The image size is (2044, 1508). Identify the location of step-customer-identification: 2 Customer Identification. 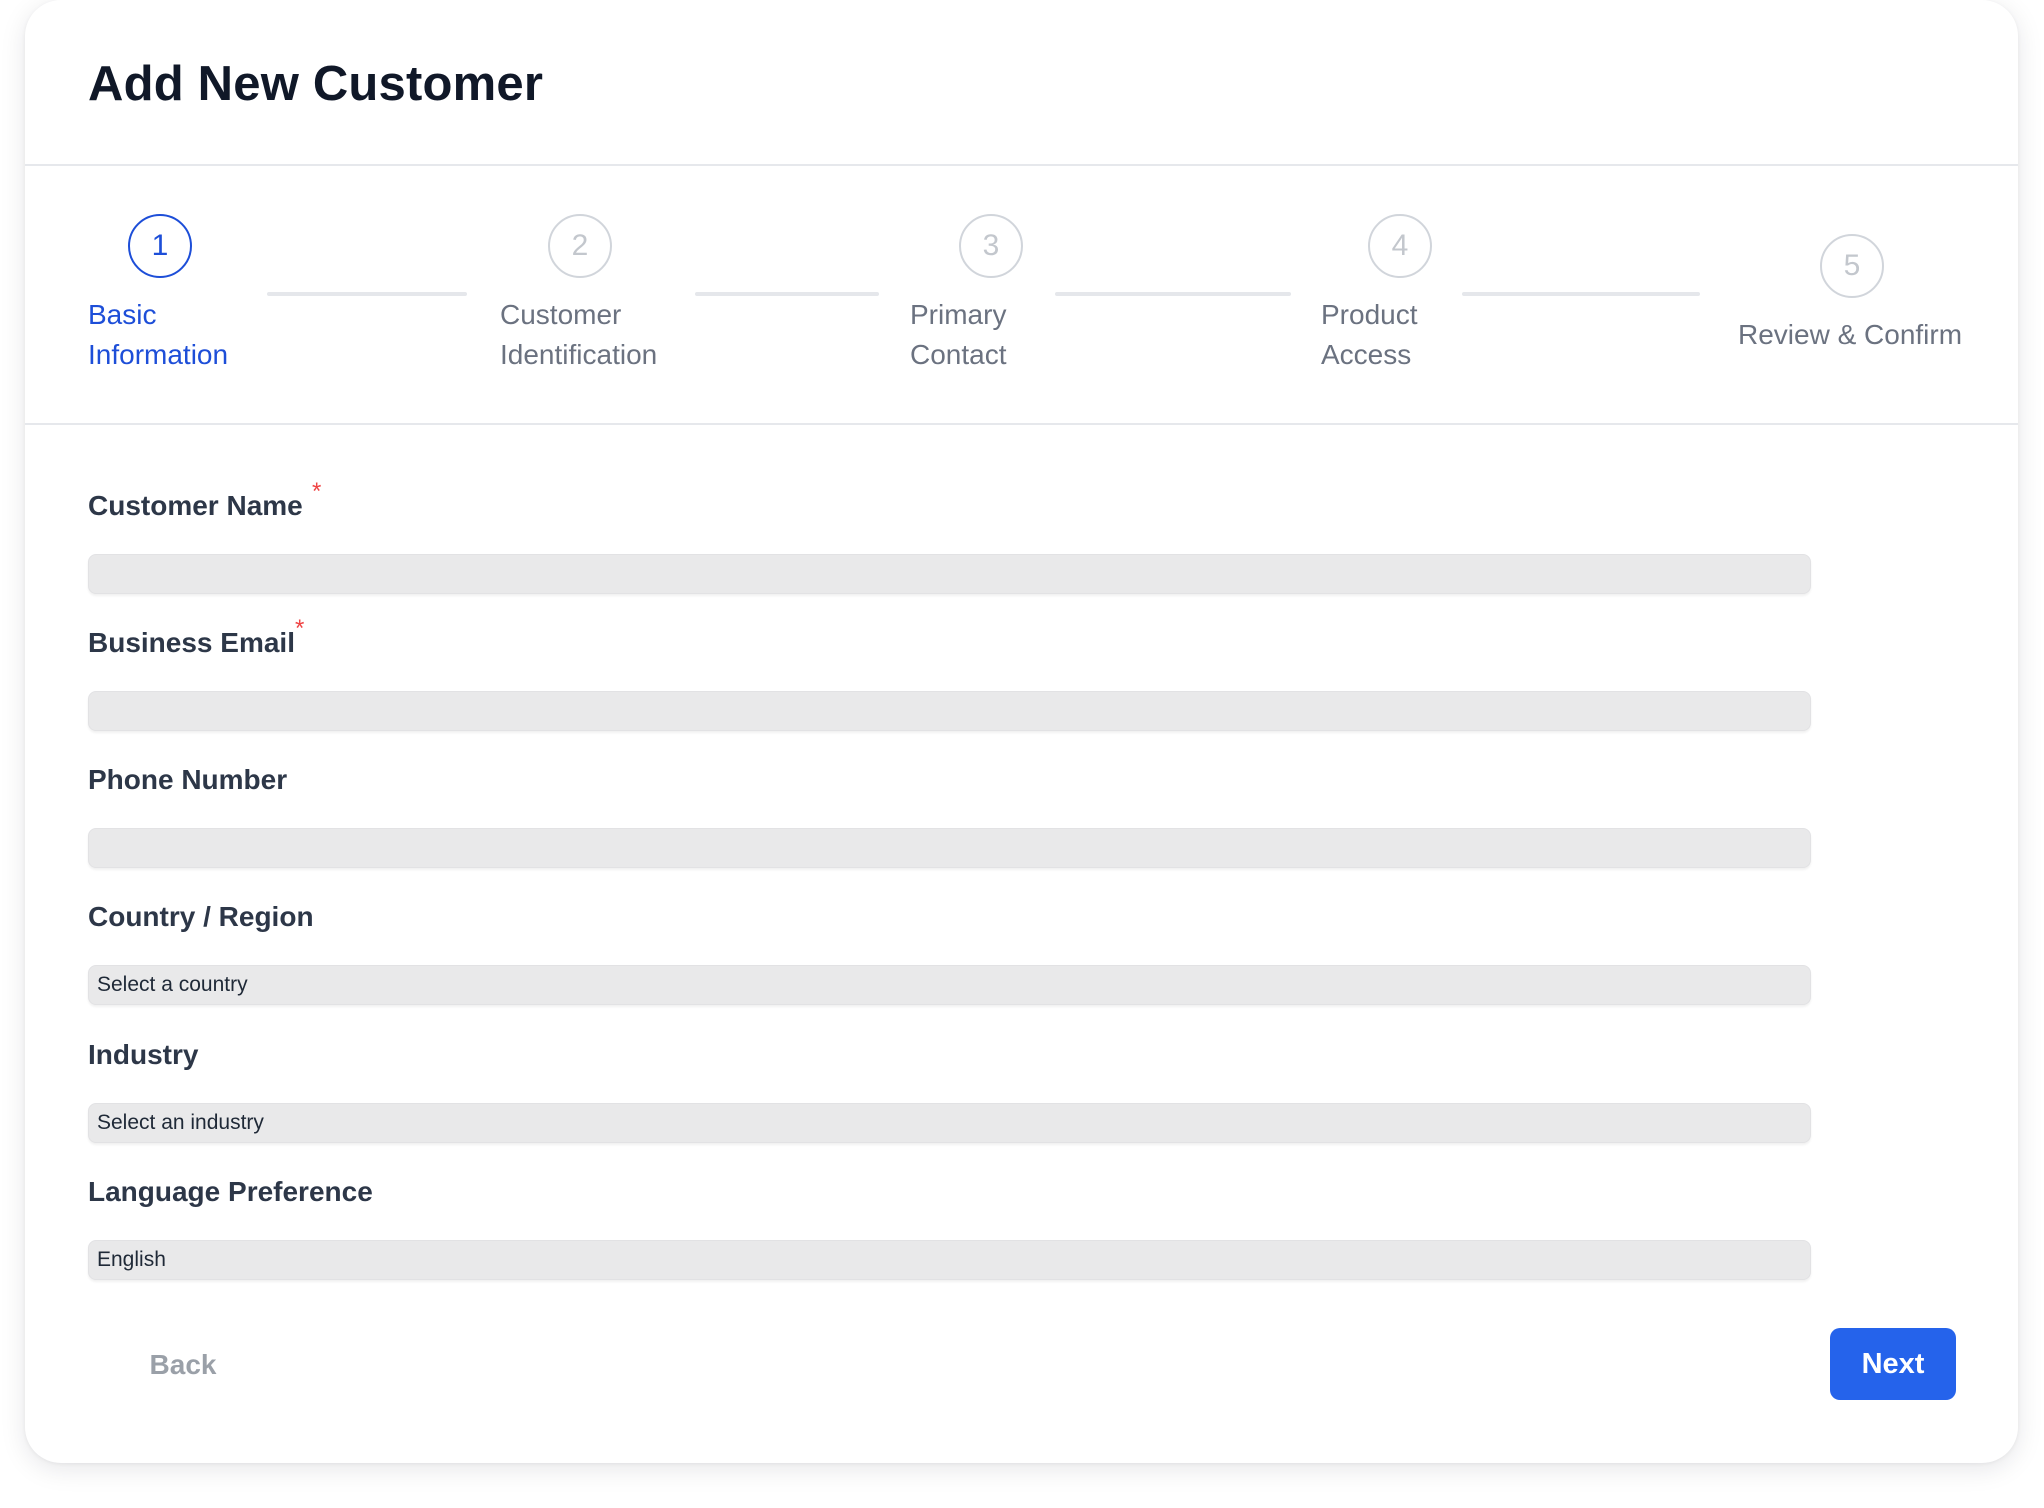
(595, 268).